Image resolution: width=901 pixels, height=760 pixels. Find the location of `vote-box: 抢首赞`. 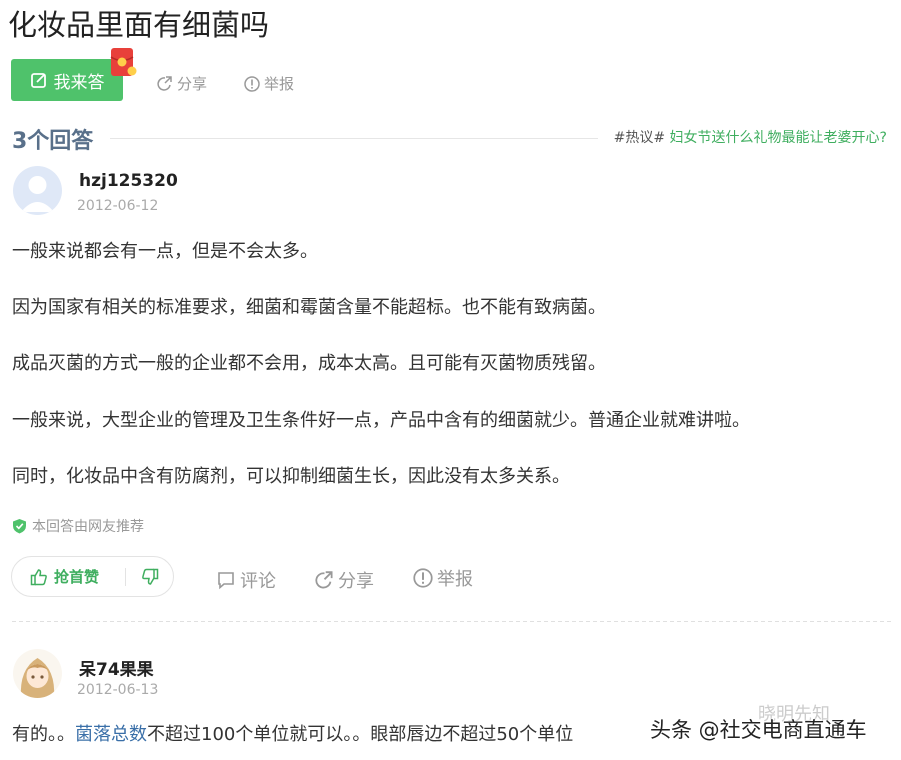

vote-box: 抢首赞 is located at coordinates (92, 576).